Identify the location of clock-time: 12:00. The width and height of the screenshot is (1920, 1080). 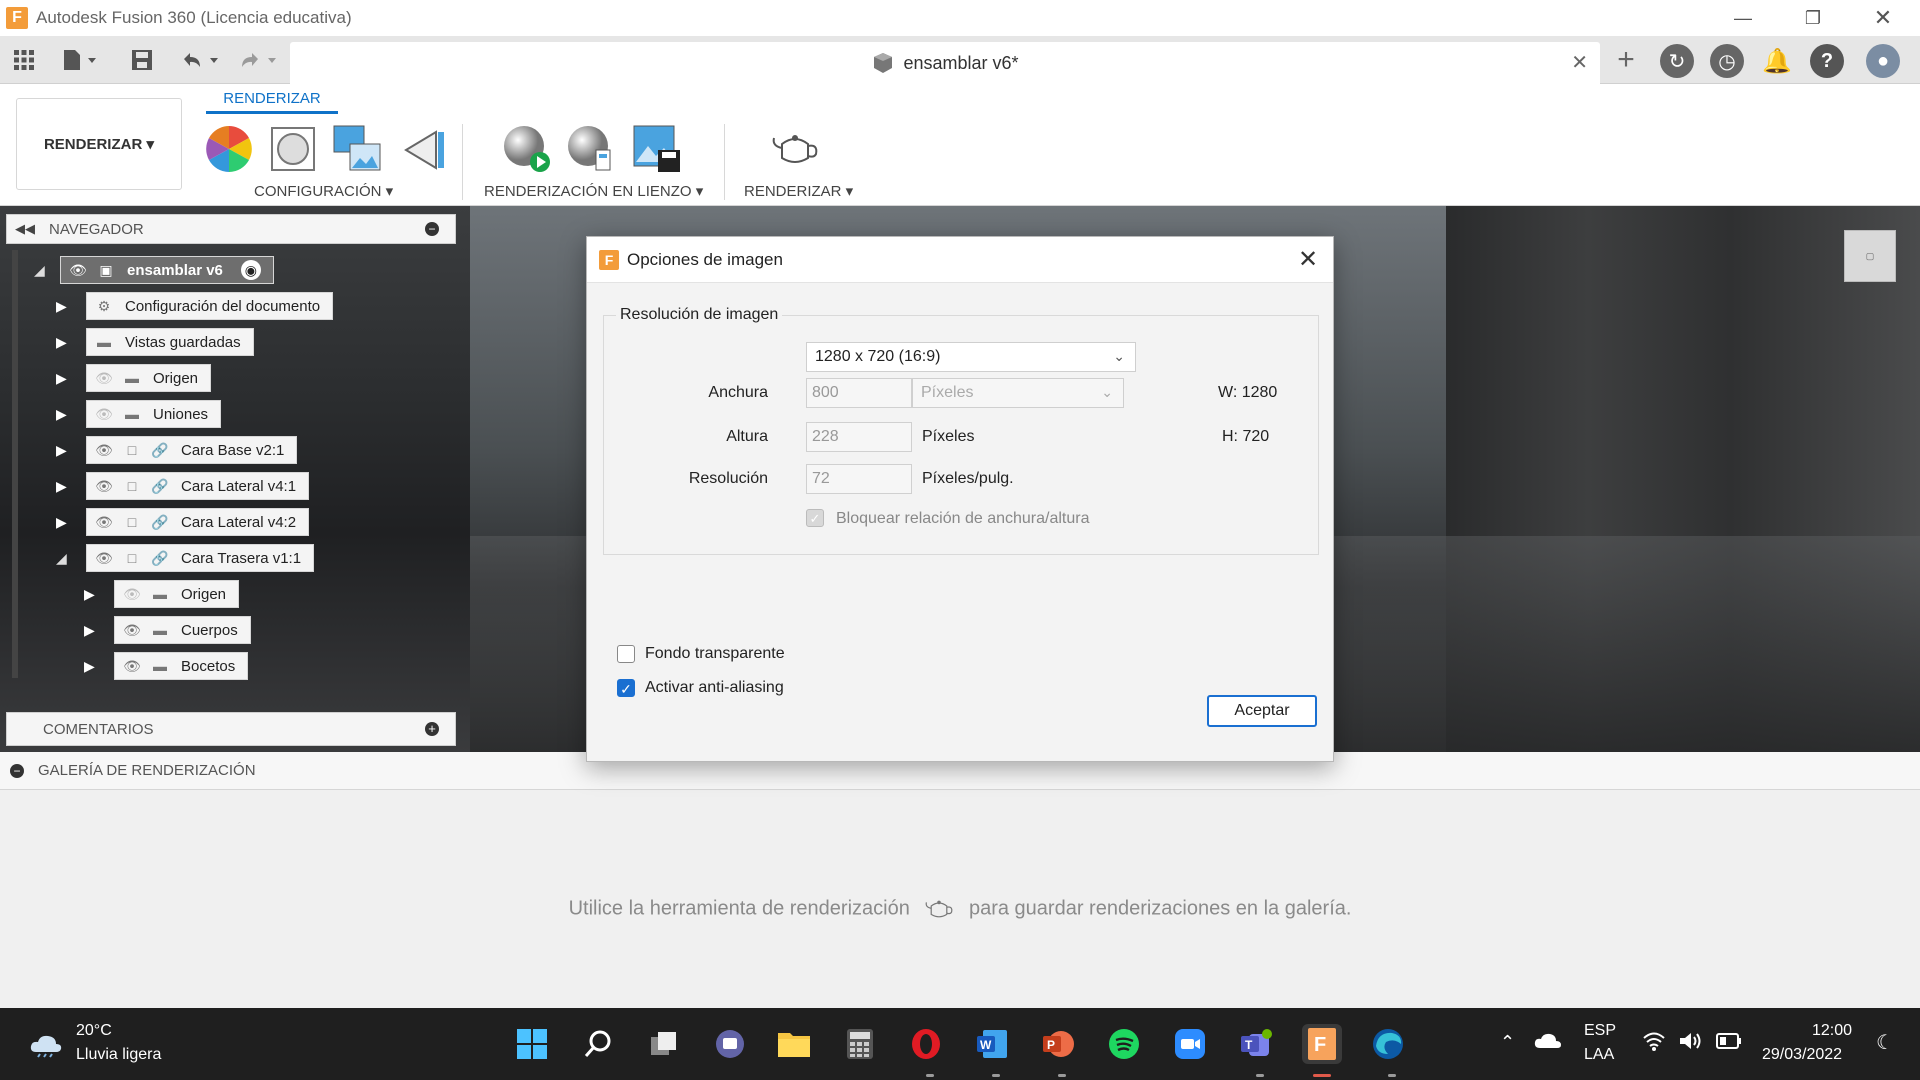
(1832, 1031).